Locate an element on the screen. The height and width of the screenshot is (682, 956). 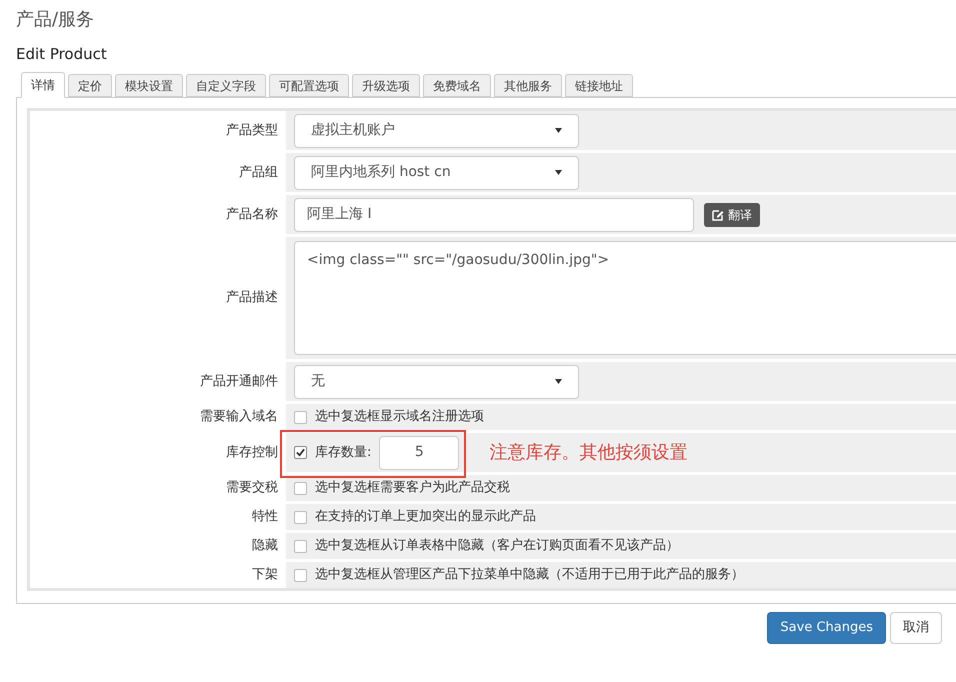
field-label: 产品名称 is located at coordinates (252, 215).